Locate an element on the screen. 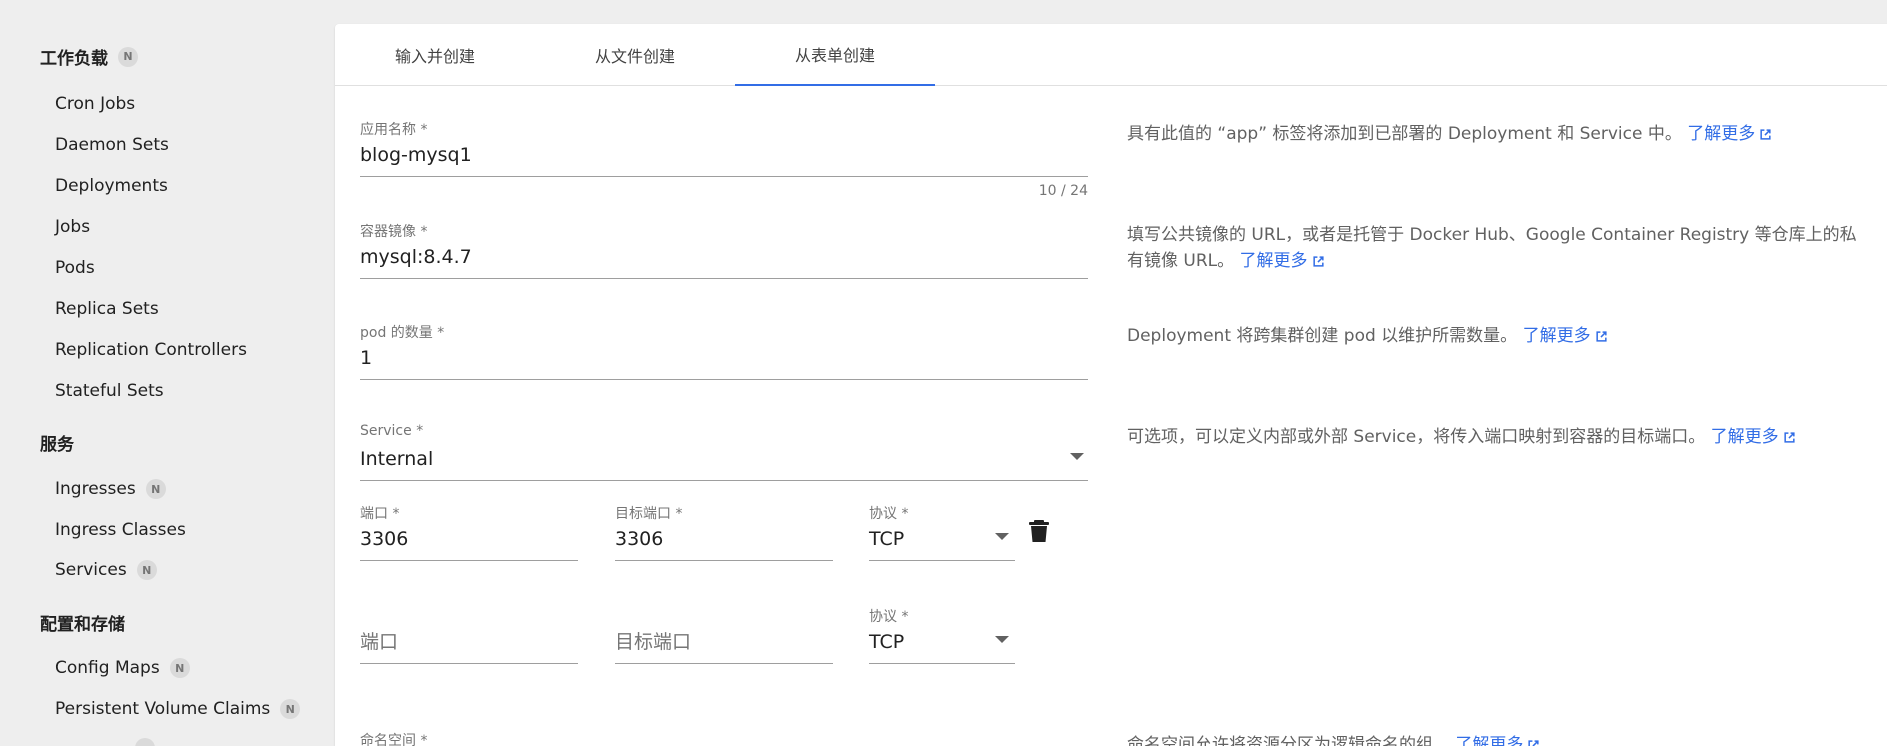  app-name-field: 应用名称 * blog-mysq1 is located at coordinates (724, 148).